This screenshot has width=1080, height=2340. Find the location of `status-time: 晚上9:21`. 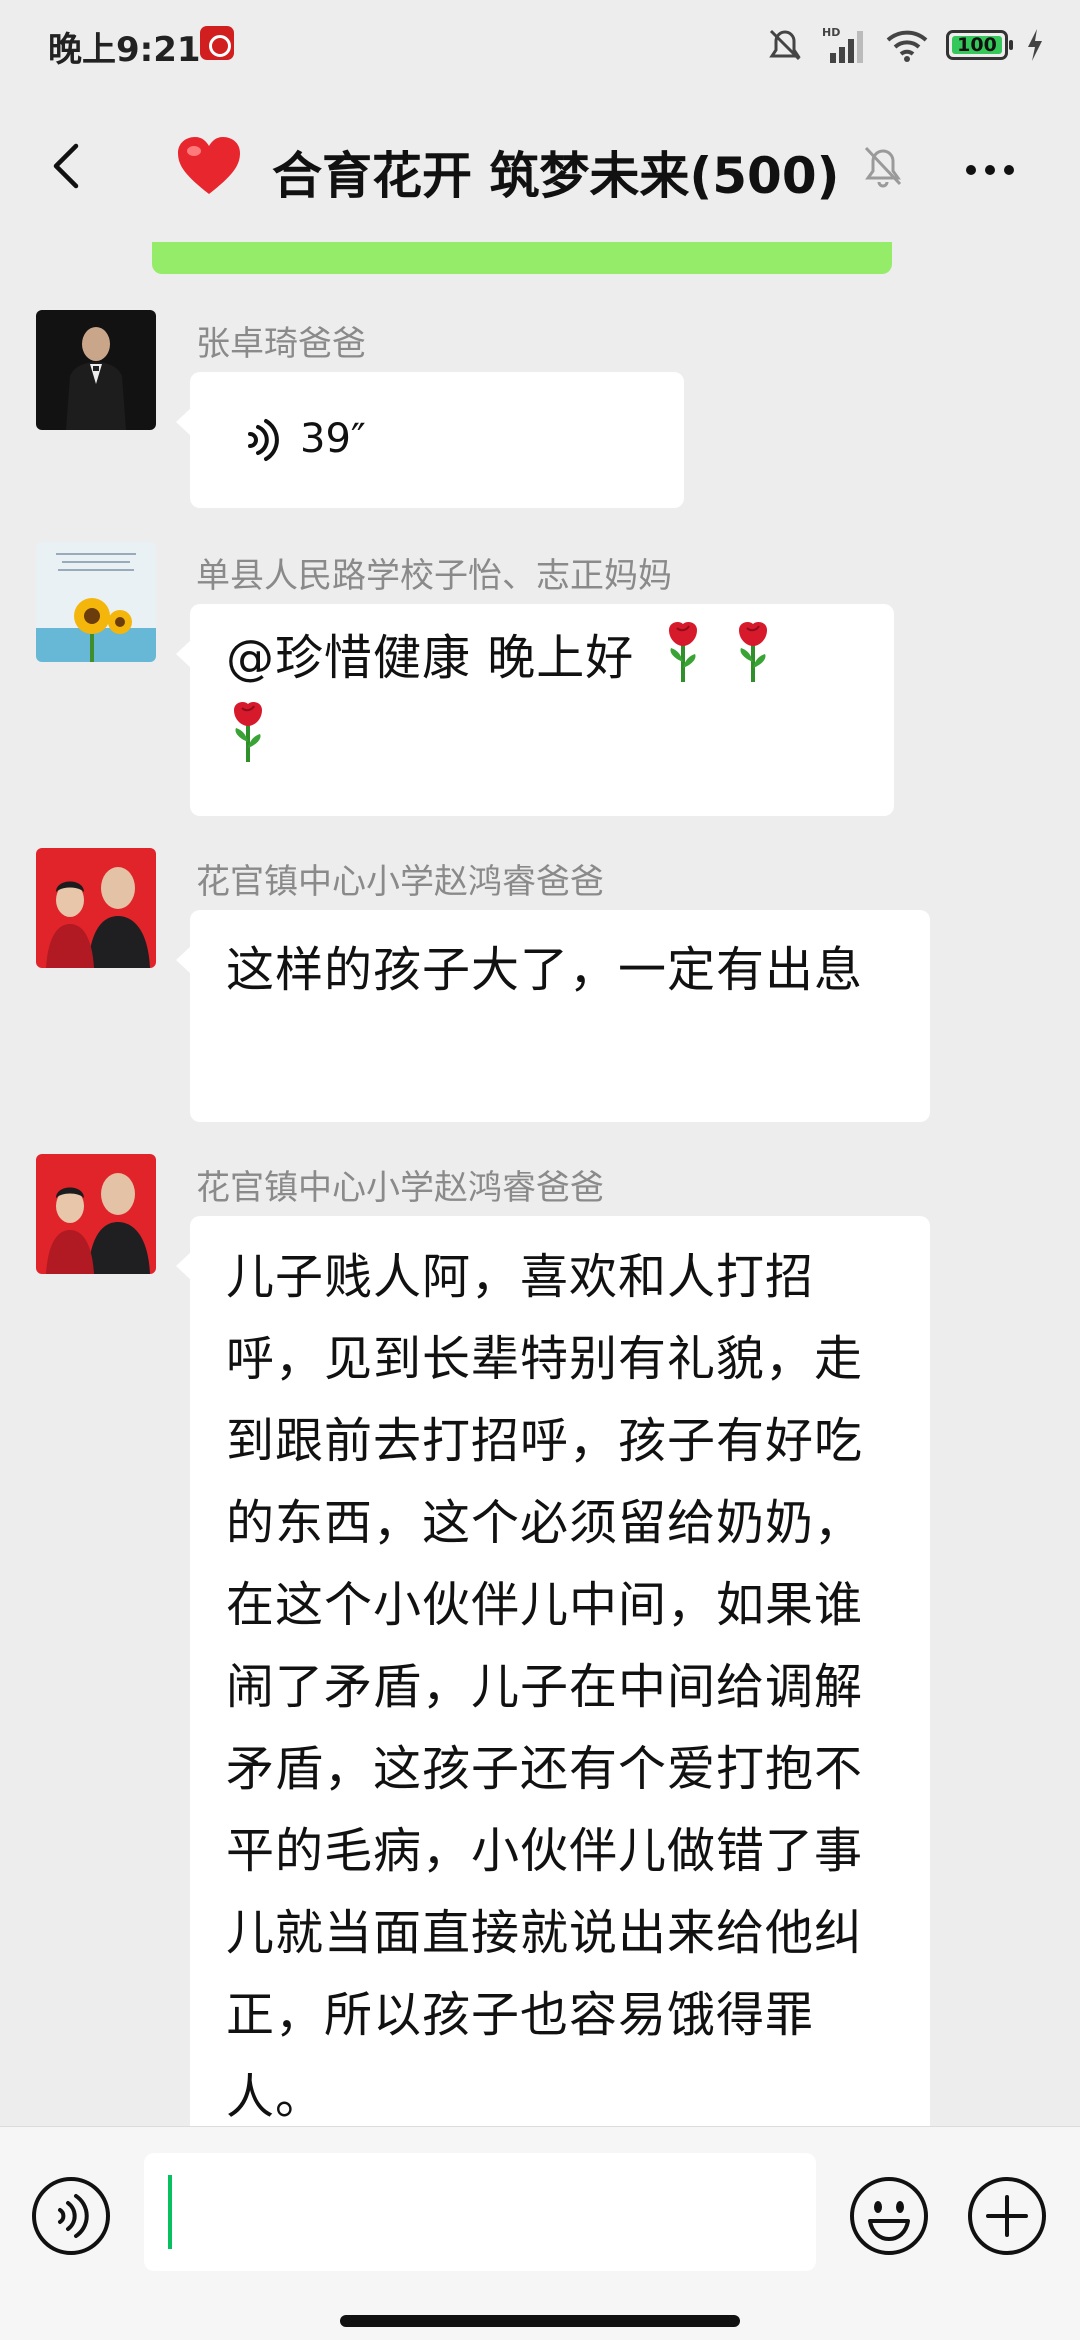

status-time: 晚上9:21 is located at coordinates (124, 50).